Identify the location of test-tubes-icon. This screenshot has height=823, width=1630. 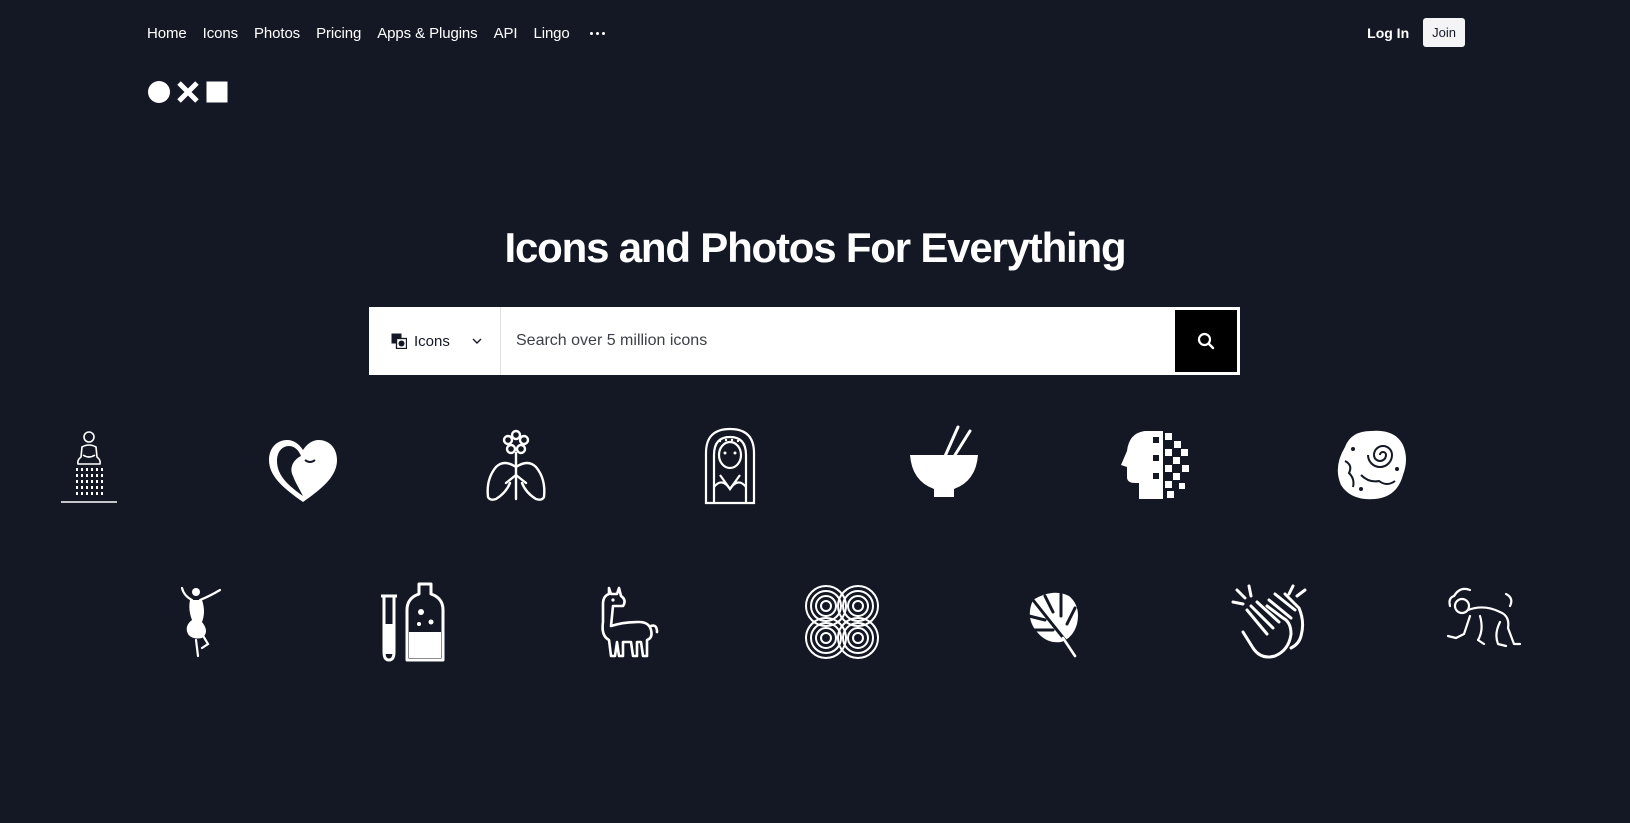
(413, 622).